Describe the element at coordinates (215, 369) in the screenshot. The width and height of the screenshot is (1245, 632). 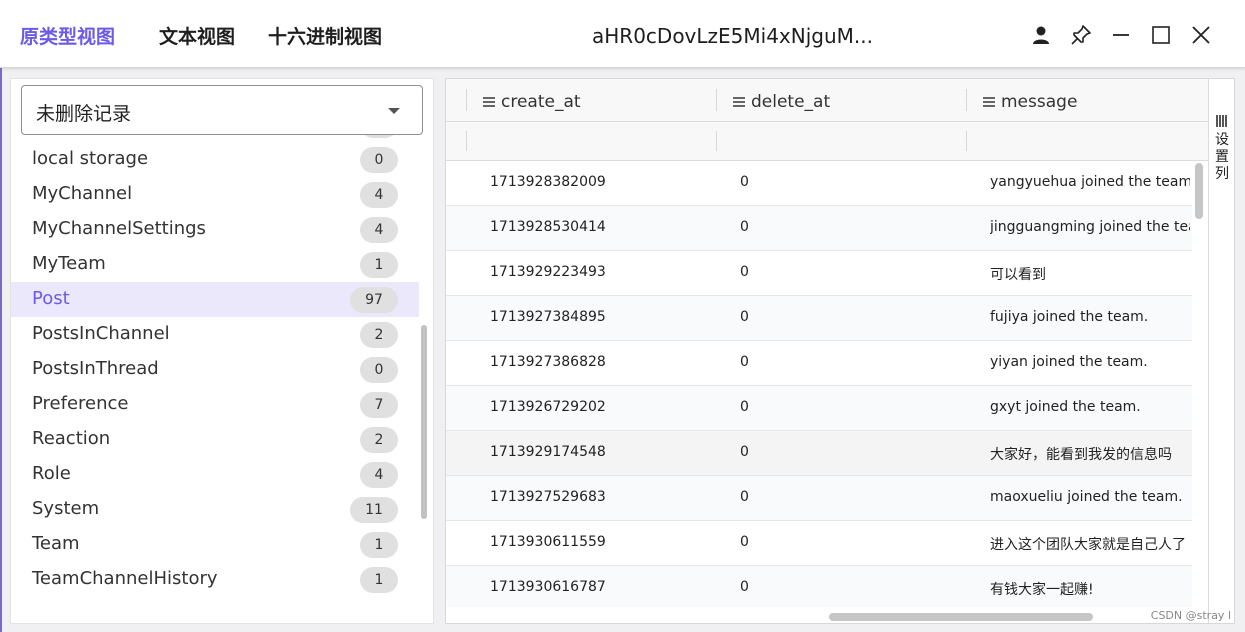
I see `sidebar-item-postsinthread: PostsInThread 0` at that location.